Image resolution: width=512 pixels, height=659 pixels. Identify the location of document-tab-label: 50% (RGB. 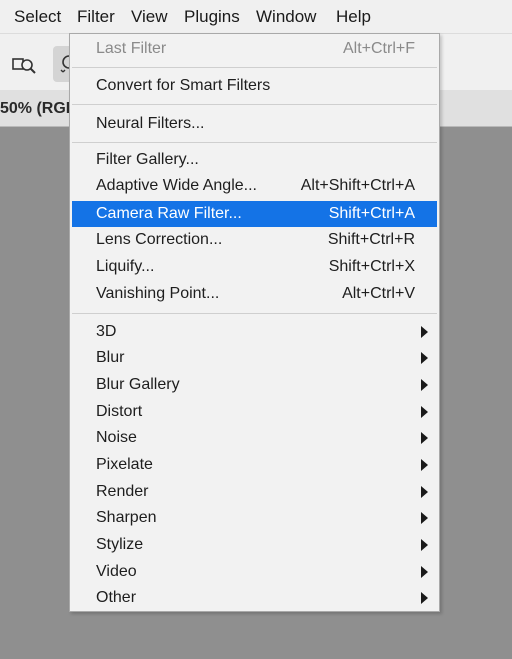
(39, 108).